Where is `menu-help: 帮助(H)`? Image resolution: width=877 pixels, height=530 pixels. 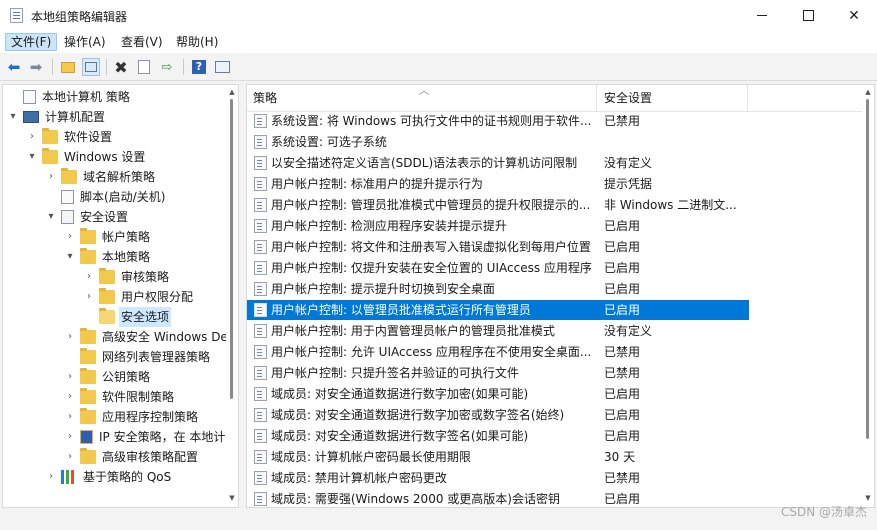 menu-help: 帮助(H) is located at coordinates (197, 42).